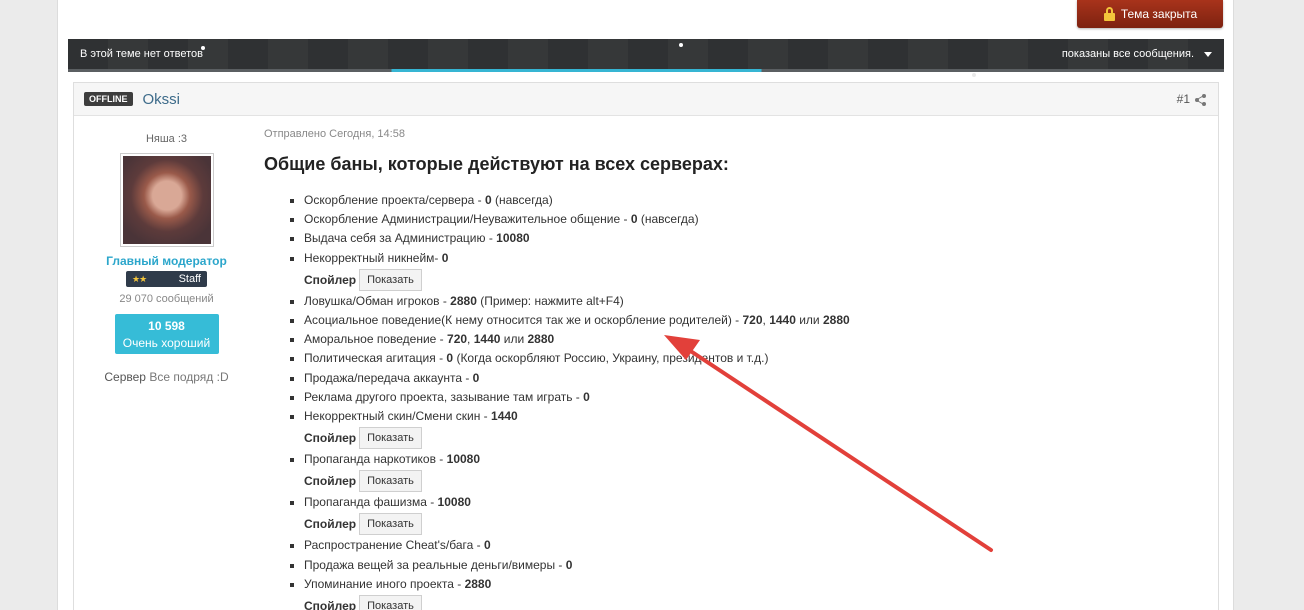 Image resolution: width=1304 pixels, height=610 pixels. I want to click on ban-text: Пропаганда фашизма -, so click(371, 502).